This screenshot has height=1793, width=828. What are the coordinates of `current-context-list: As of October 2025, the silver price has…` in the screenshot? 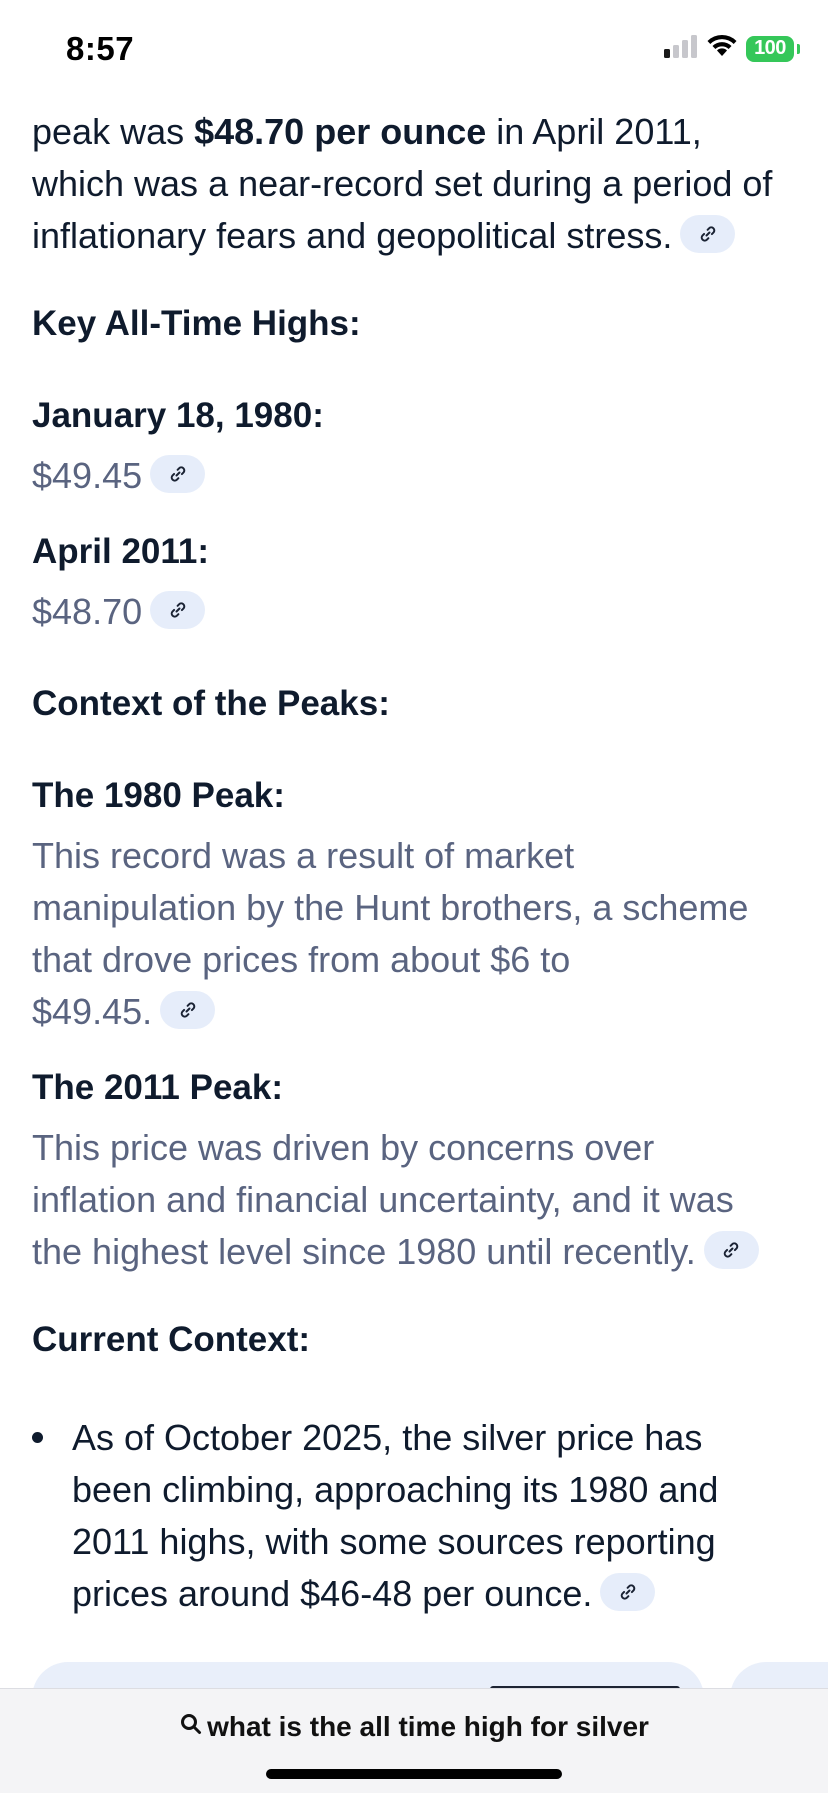 It's located at (417, 1516).